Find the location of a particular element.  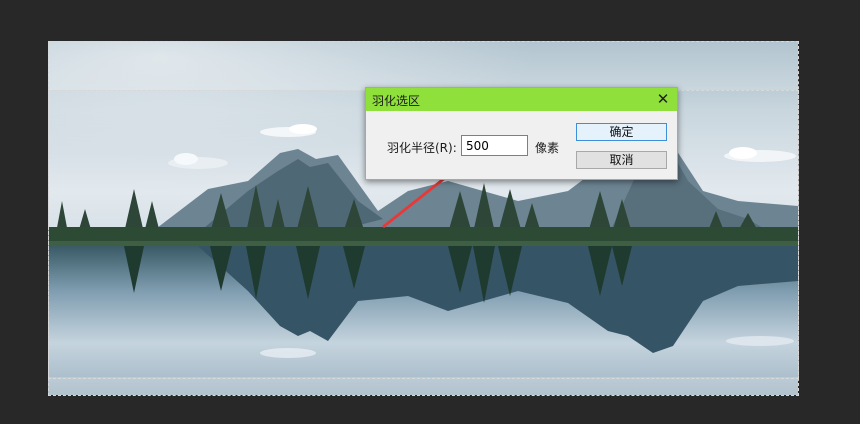

feather-radius-label: 羽化半径(R): is located at coordinates (422, 148).